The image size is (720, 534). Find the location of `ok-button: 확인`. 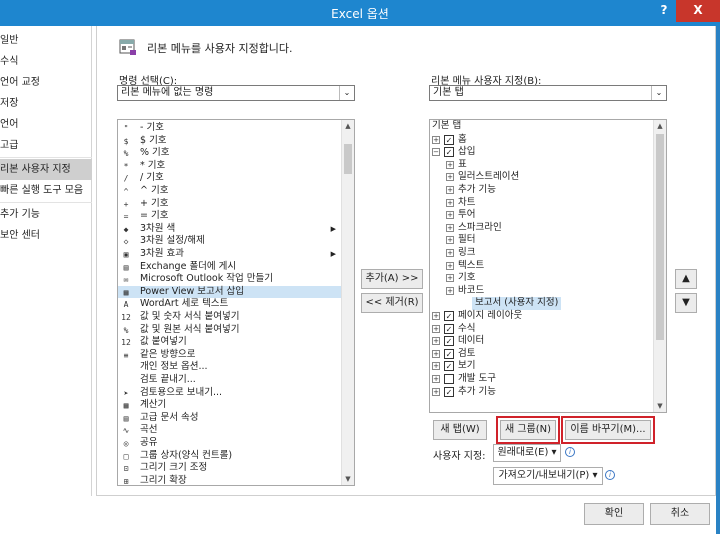

ok-button: 확인 is located at coordinates (614, 514).